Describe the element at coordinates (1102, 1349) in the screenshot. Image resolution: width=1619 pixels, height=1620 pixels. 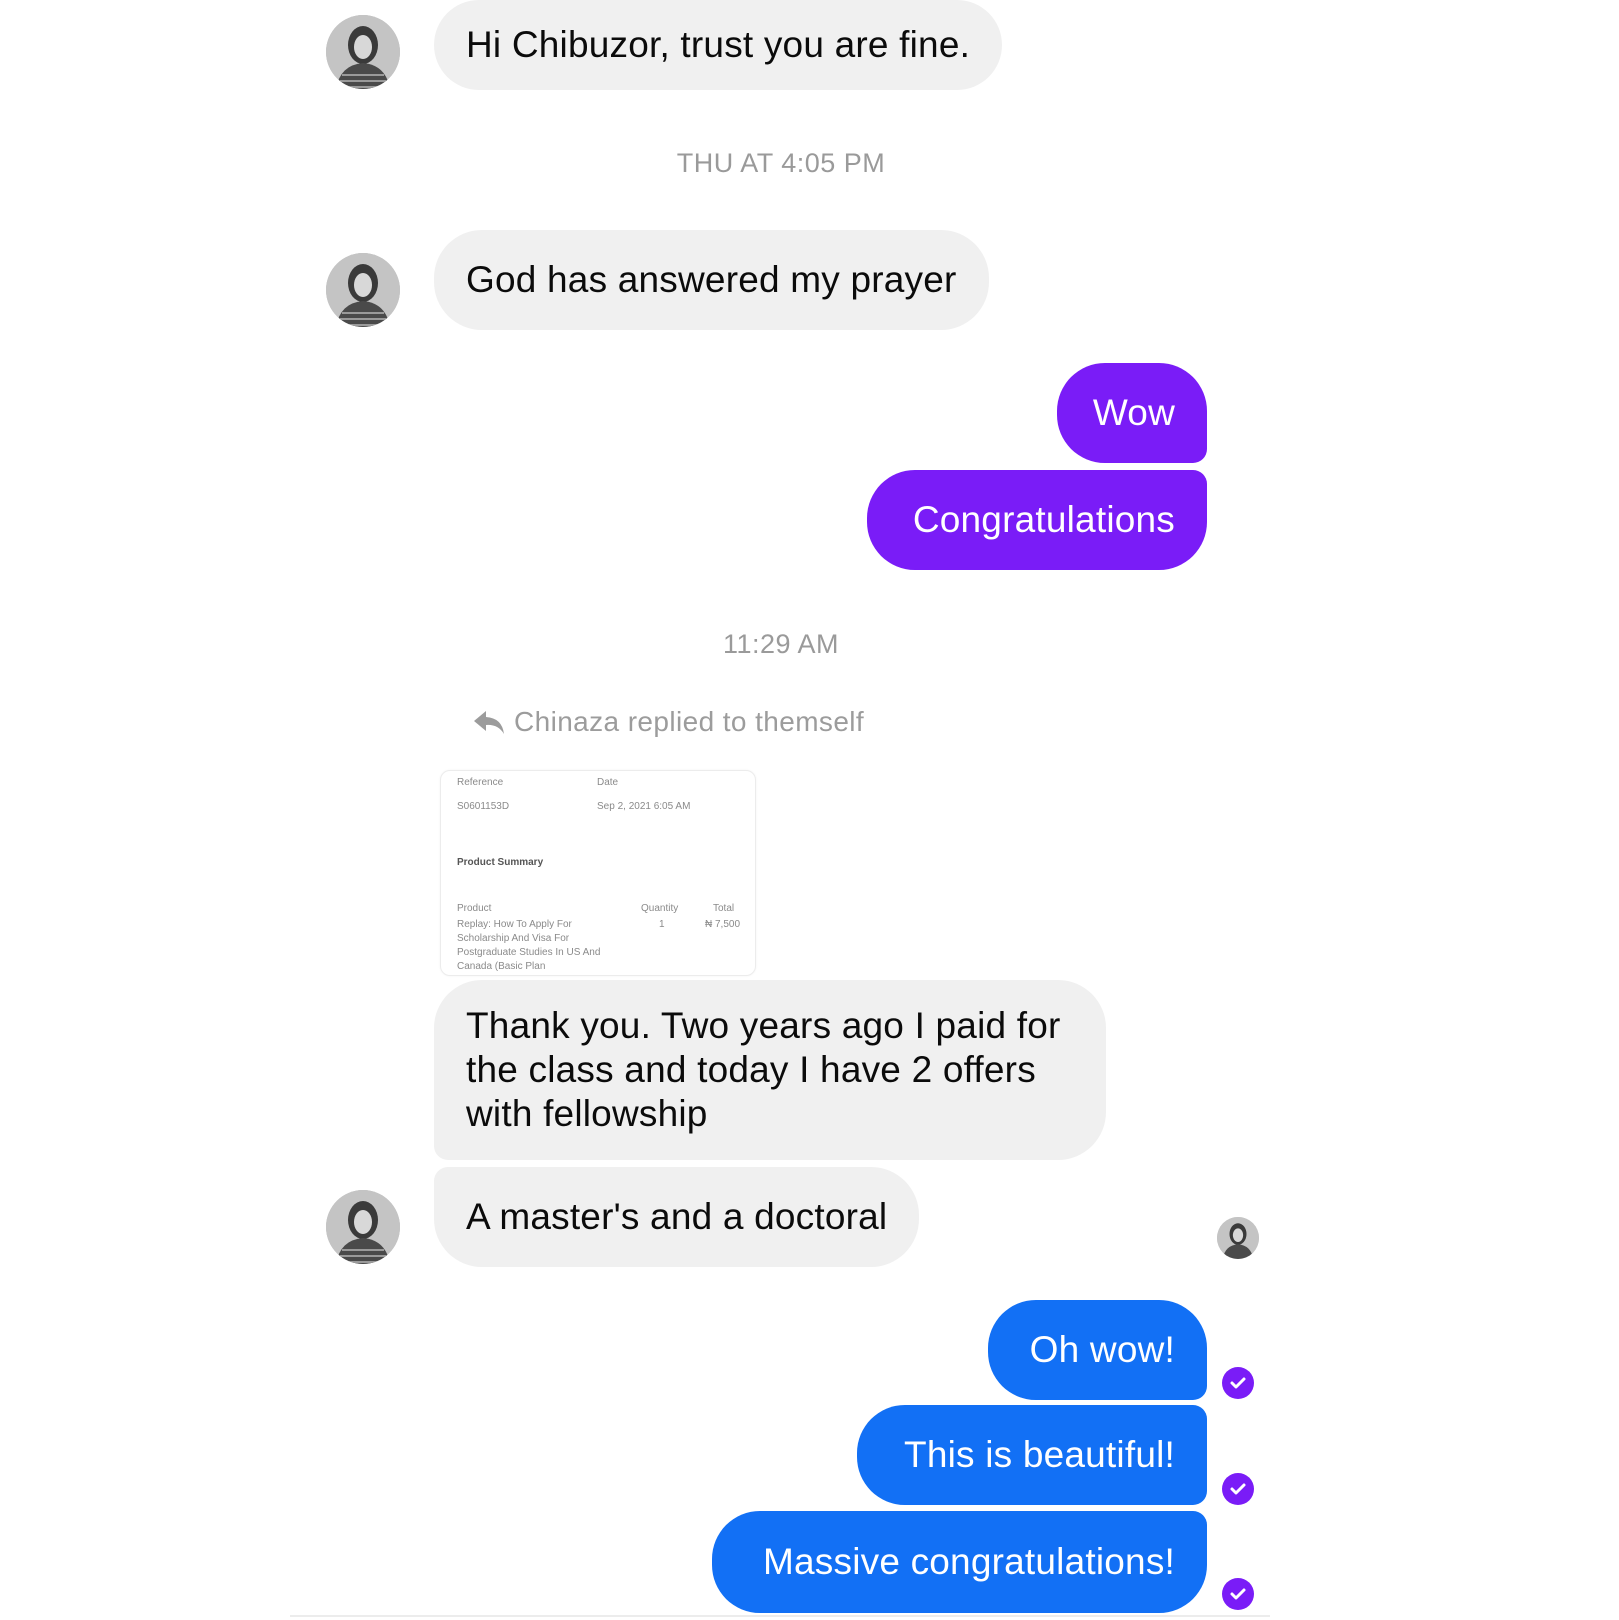
I see `message-text: Oh wow!` at that location.